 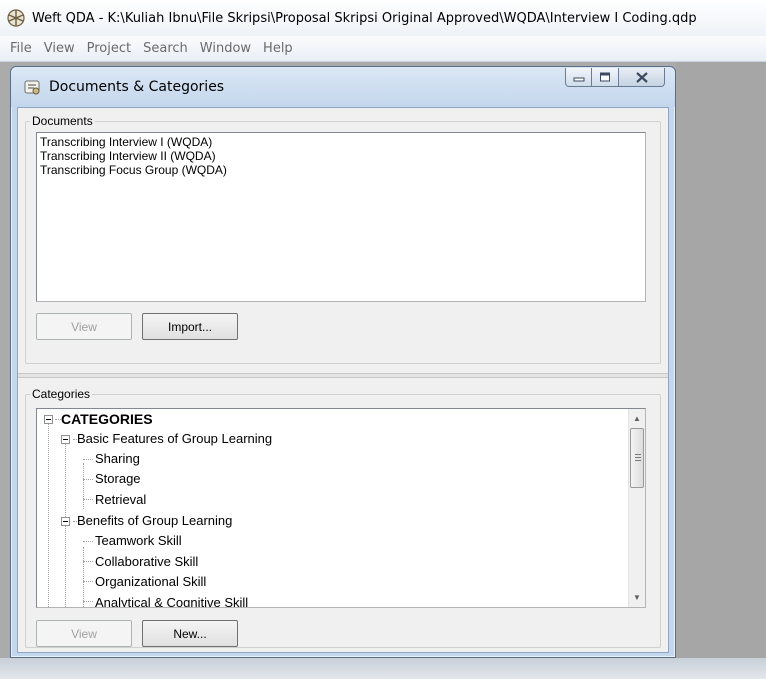 I want to click on weft-qda-logo-icon, so click(x=16, y=18).